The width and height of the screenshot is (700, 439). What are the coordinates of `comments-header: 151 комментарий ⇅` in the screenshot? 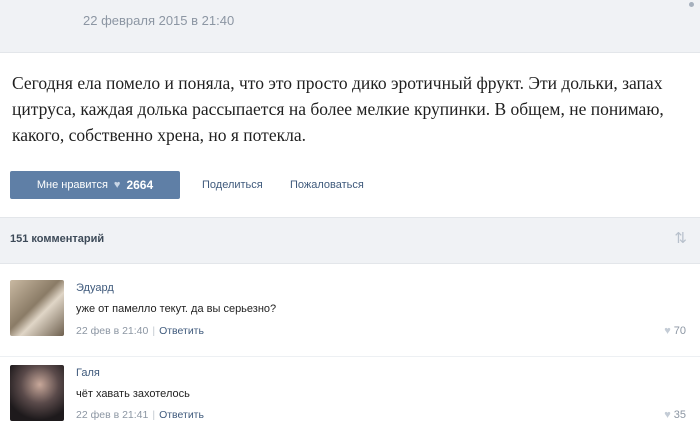 It's located at (350, 240).